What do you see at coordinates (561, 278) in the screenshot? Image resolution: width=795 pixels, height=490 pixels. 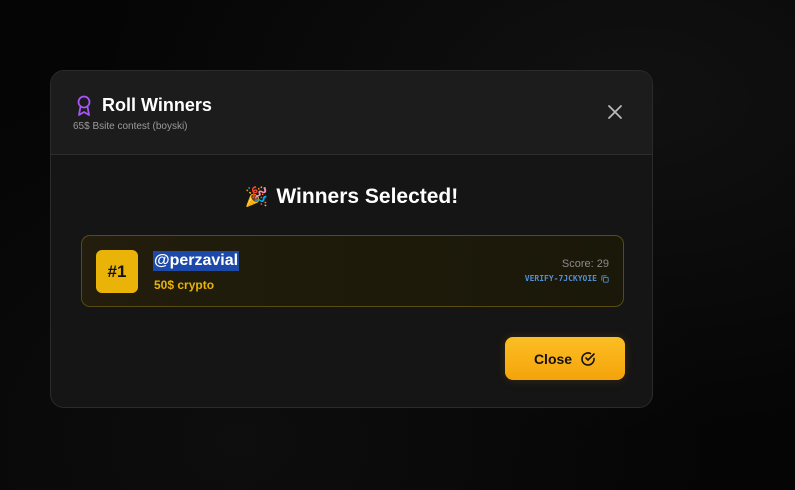 I see `verify-code: VERIFY-7JCKYOIE` at bounding box center [561, 278].